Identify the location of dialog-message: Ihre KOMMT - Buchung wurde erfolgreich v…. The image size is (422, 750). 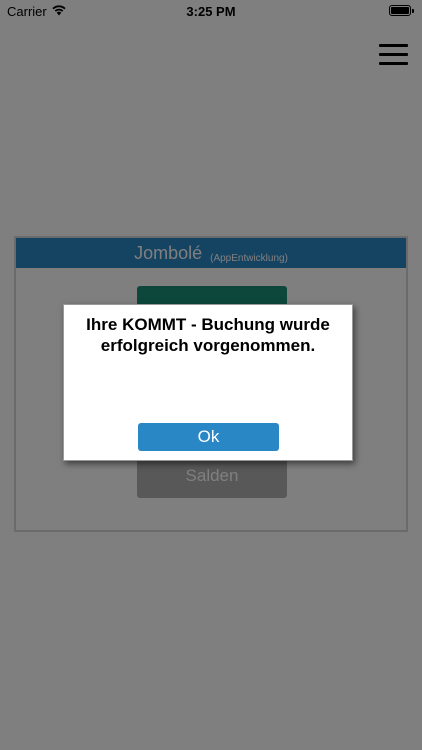
(208, 335).